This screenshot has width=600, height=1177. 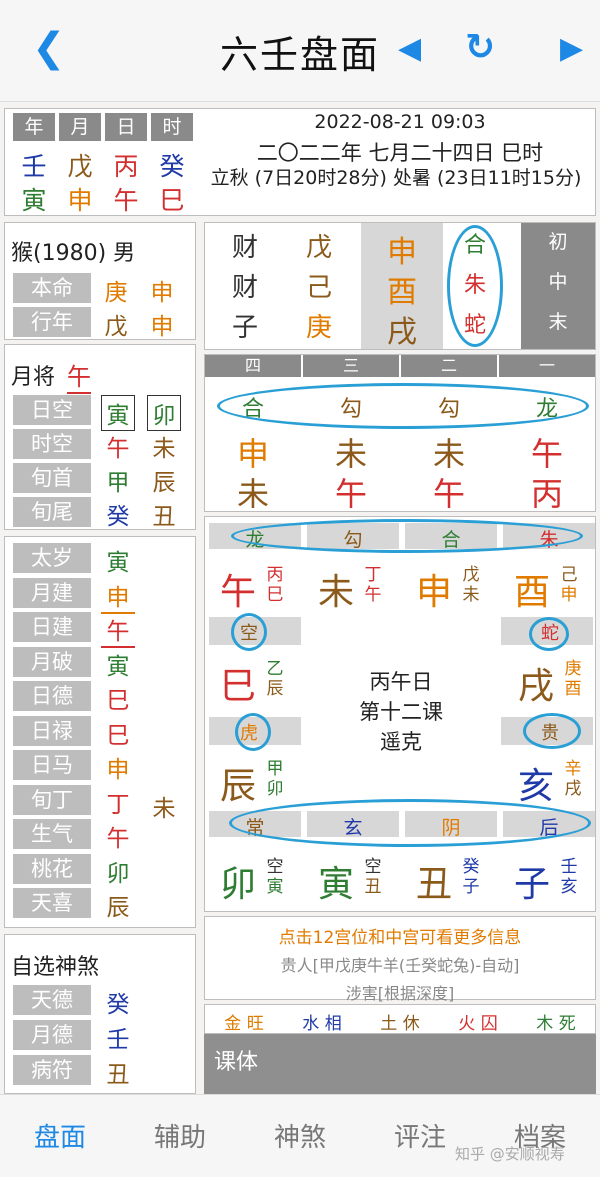 I want to click on shensha-row-label: 日德, so click(x=52, y=696).